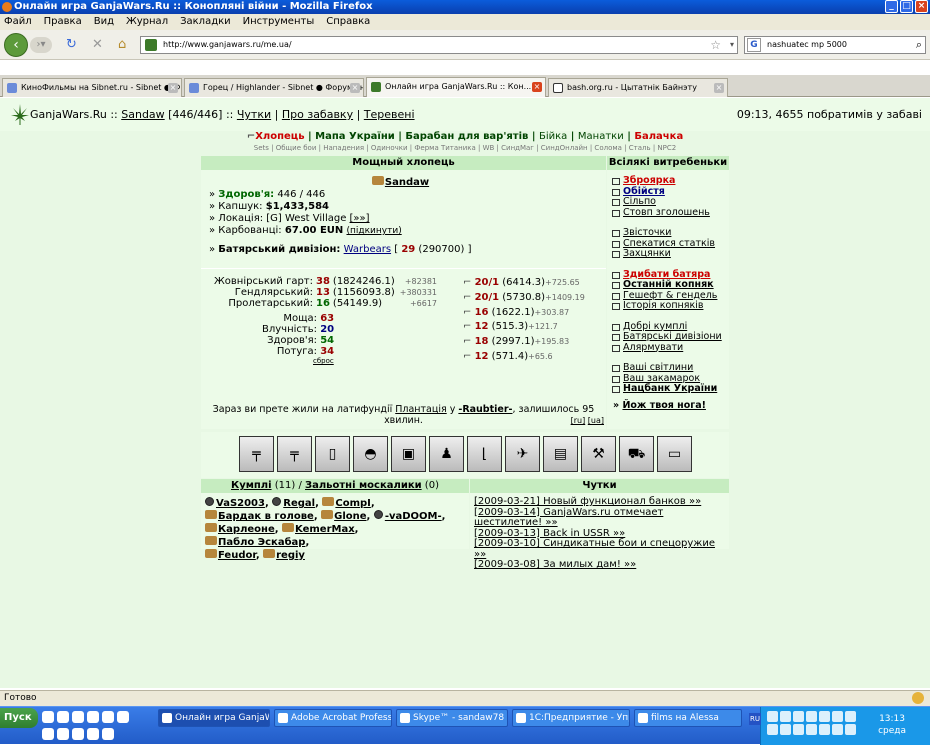 The width and height of the screenshot is (930, 745). I want to click on list-item: Regal, so click(293, 503).